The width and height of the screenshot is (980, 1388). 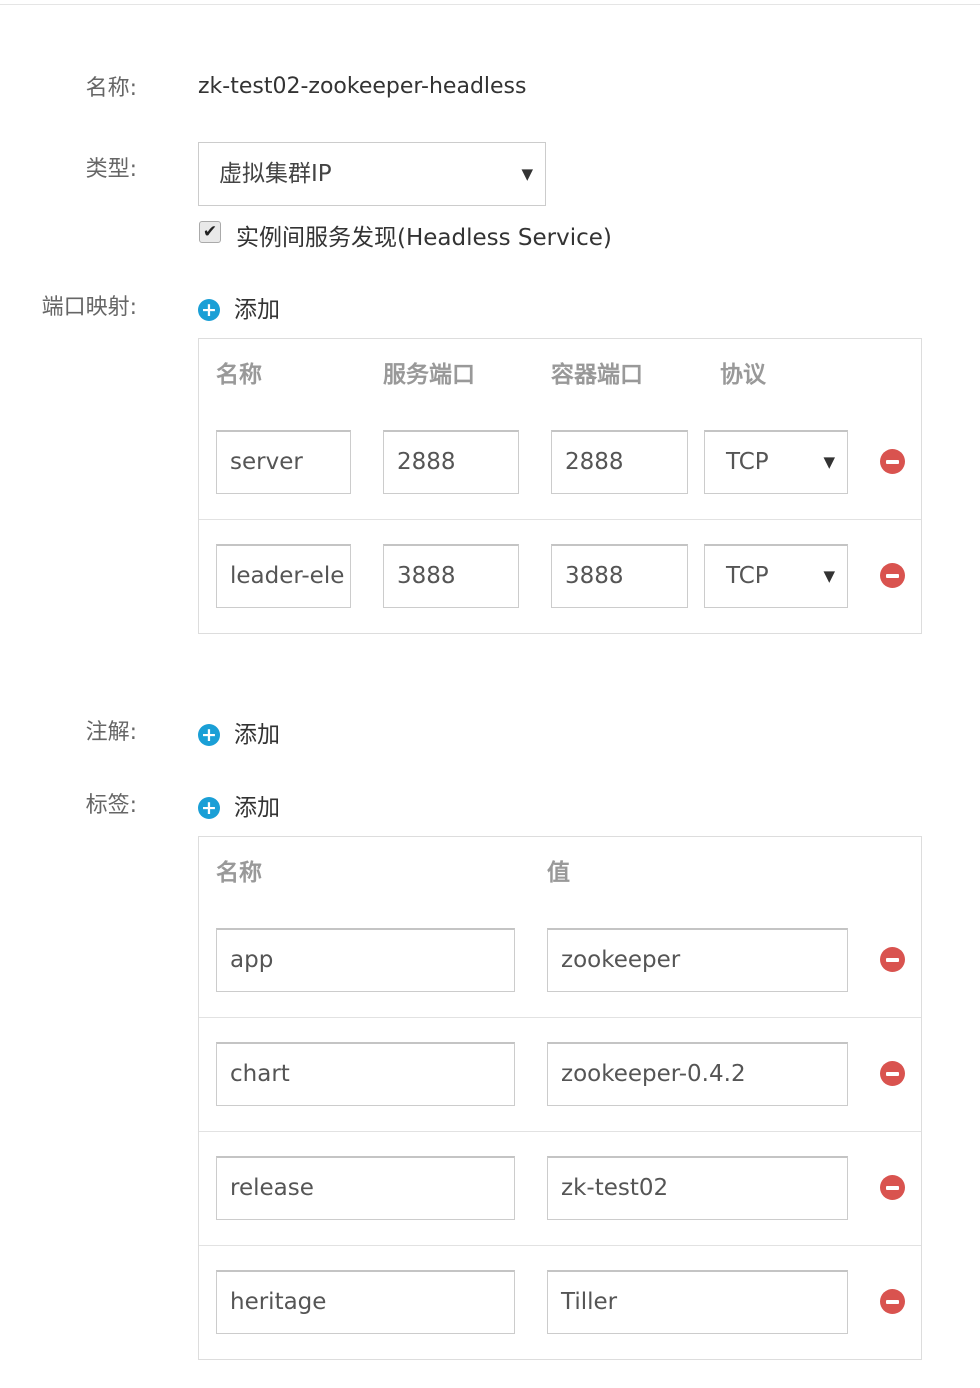 I want to click on ports-header-name: 名称, so click(x=239, y=375).